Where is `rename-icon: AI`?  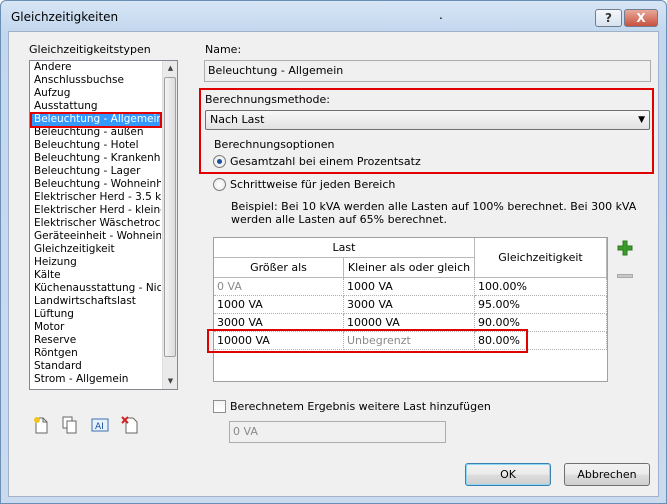 rename-icon: AI is located at coordinates (100, 425).